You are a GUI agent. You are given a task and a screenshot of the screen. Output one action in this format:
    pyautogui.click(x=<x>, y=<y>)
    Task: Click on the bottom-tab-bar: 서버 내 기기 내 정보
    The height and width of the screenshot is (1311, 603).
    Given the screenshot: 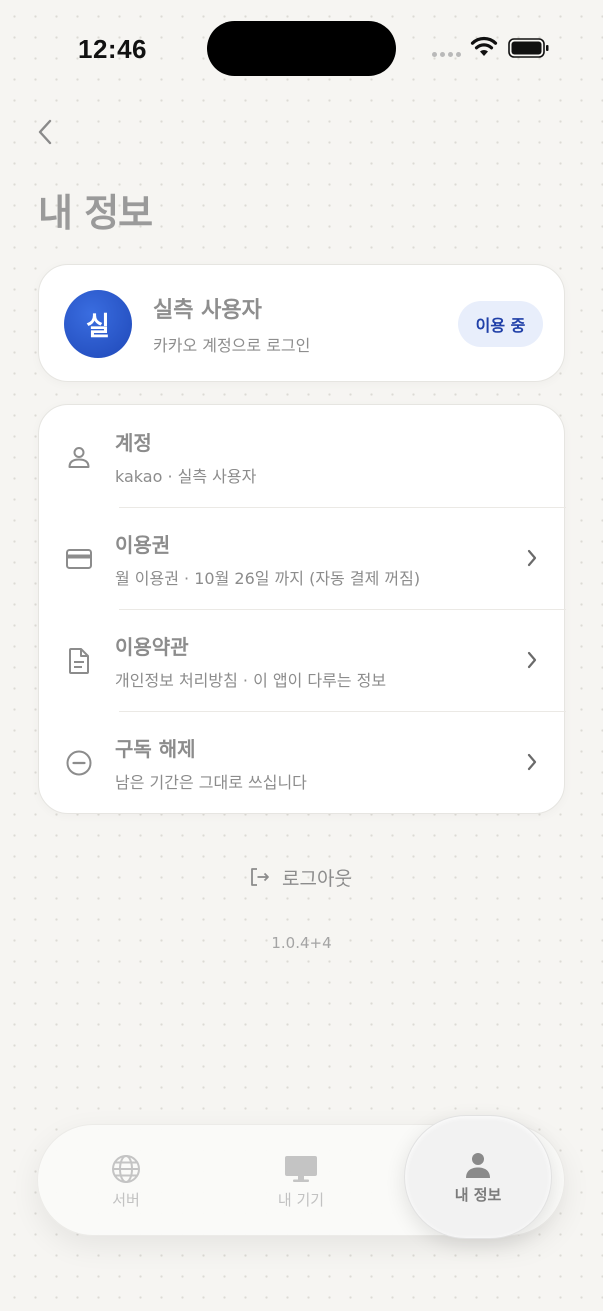 What is the action you would take?
    pyautogui.click(x=301, y=1177)
    